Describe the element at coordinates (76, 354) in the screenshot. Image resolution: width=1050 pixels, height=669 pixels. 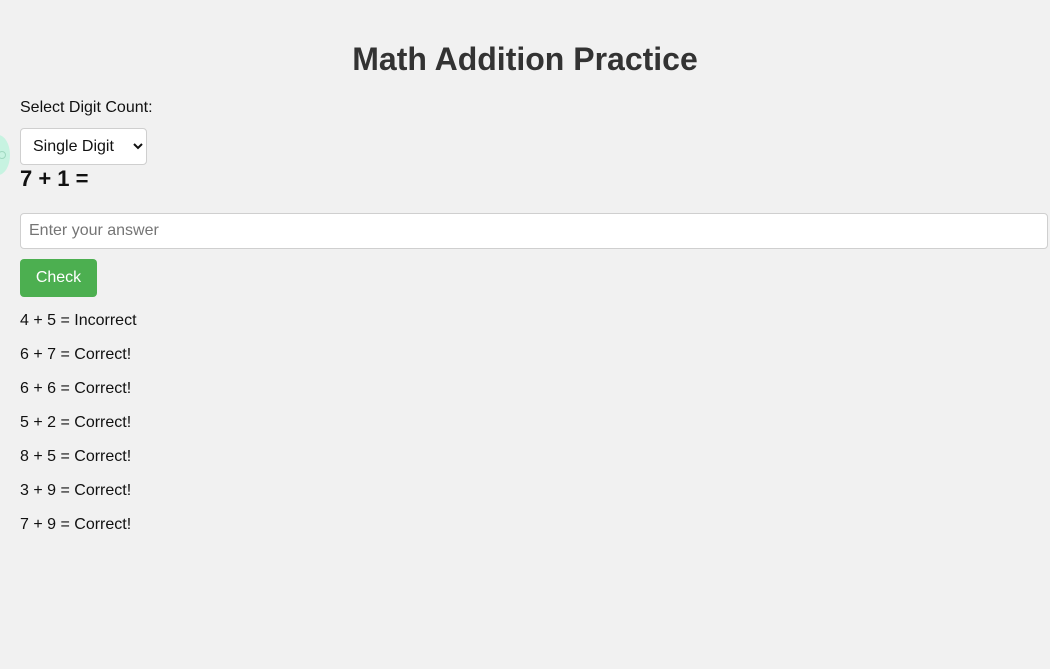
I see `result-item: 6 + 7 = Correct!` at that location.